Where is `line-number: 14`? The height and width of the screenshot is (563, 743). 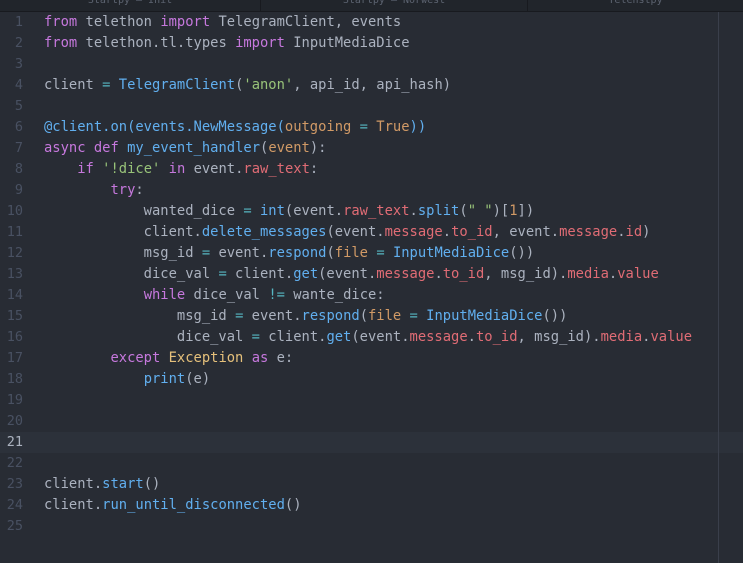
line-number: 14 is located at coordinates (14, 295).